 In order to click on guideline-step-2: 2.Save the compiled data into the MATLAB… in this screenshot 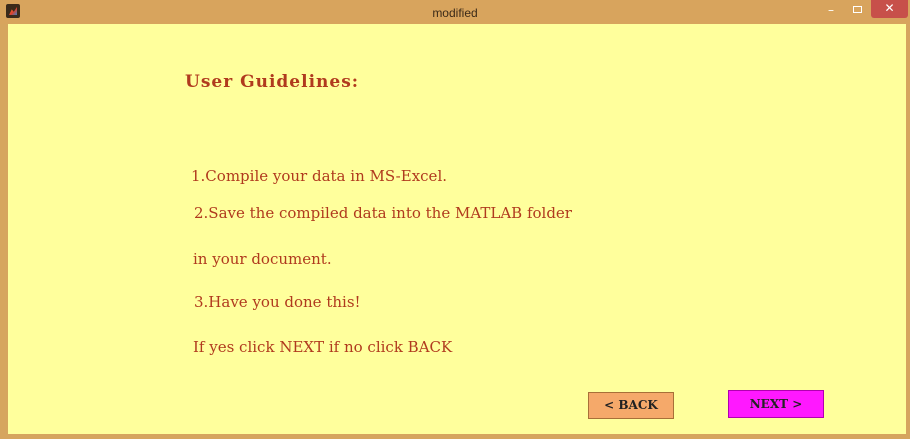, I will do `click(383, 213)`.